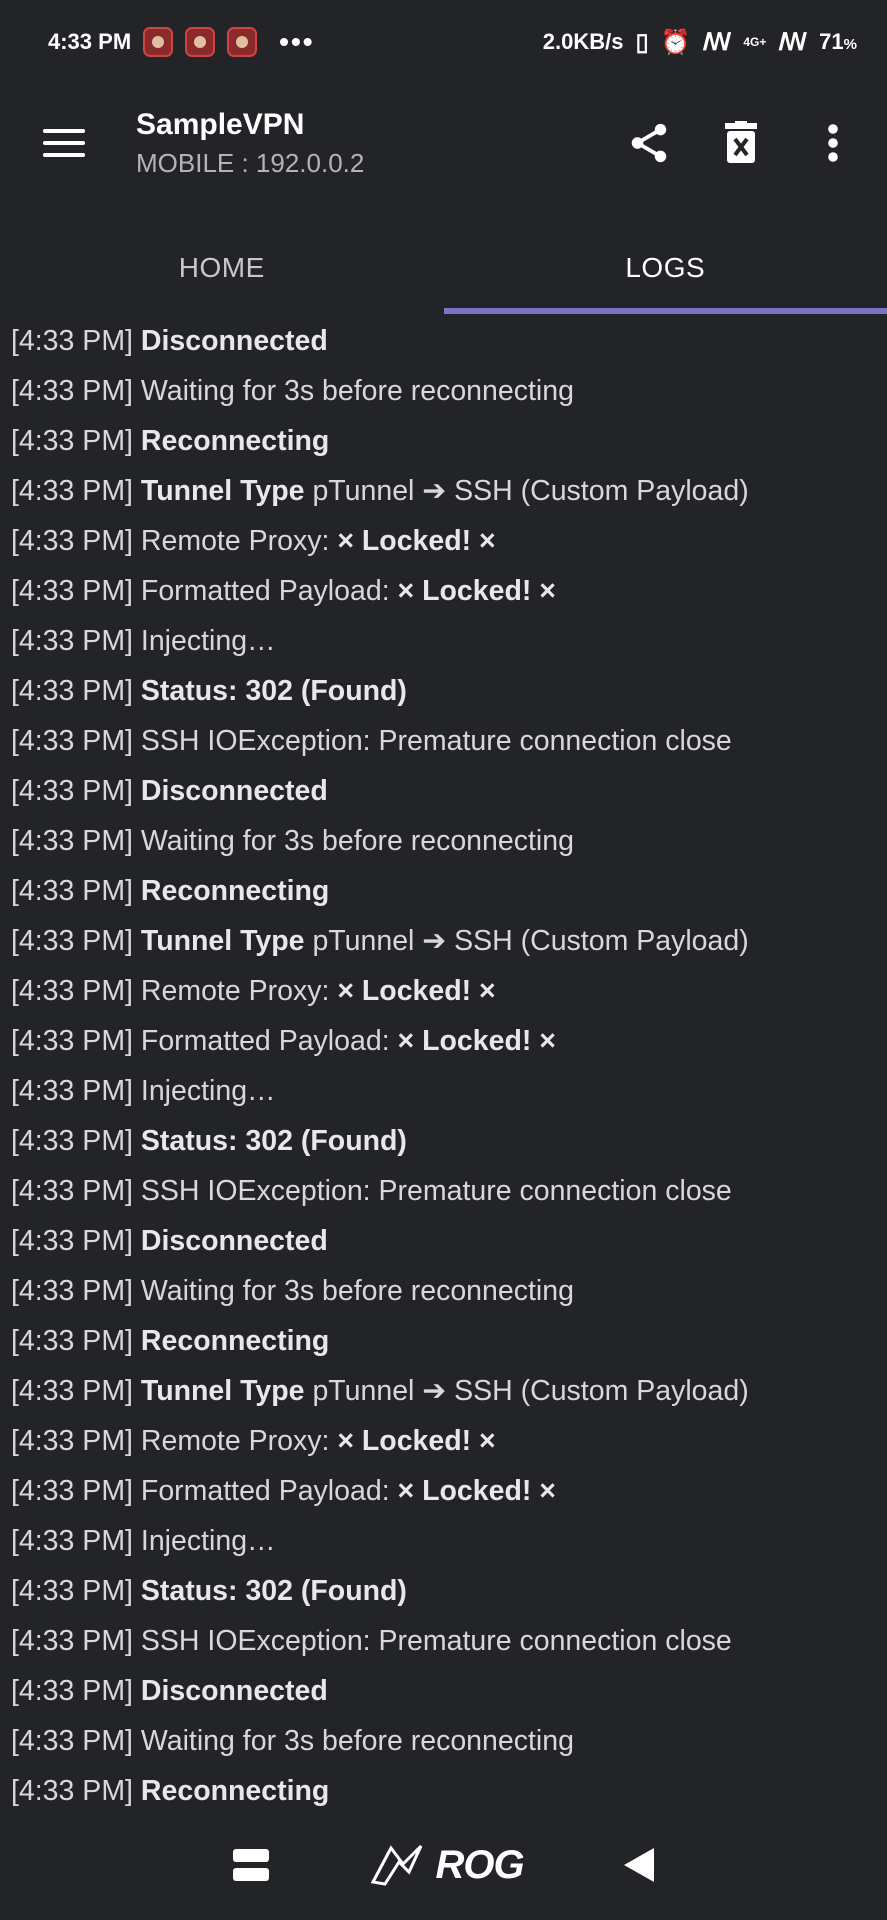  What do you see at coordinates (297, 41) in the screenshot?
I see `more-notifications-icon: •••` at bounding box center [297, 41].